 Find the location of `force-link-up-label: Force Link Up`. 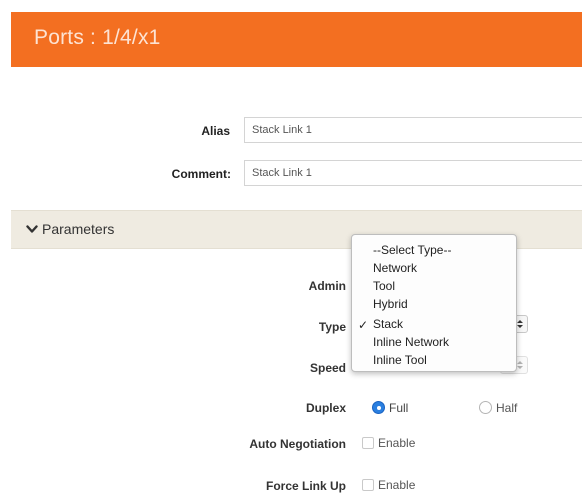

force-link-up-label: Force Link Up is located at coordinates (305, 486).